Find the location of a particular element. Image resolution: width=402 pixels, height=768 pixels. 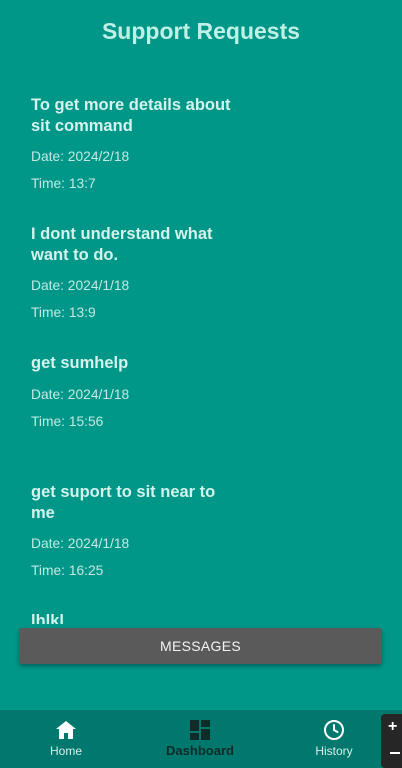

zoom-control: + is located at coordinates (391, 741).